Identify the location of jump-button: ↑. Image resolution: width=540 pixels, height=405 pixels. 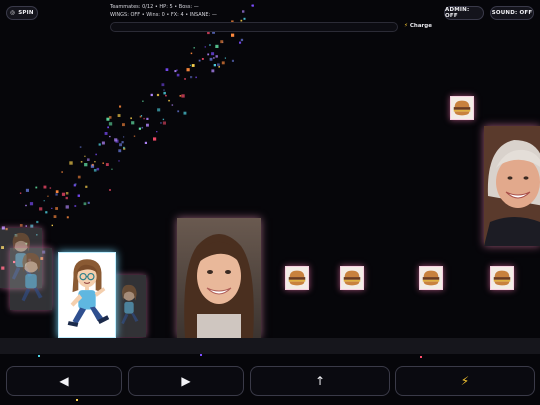
(320, 381).